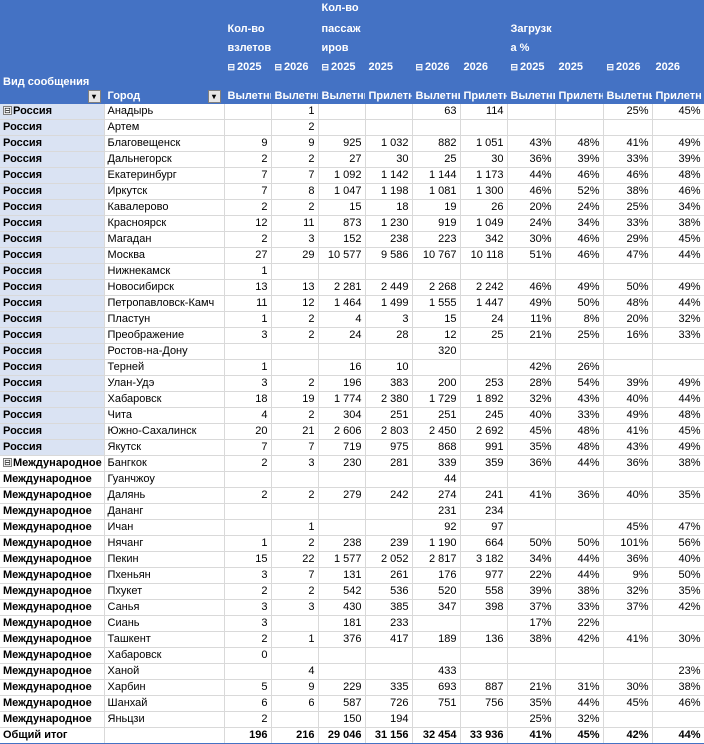 Image resolution: width=704 pixels, height=744 pixels. What do you see at coordinates (232, 67) in the screenshot?
I see `collapse-icon: ⊟` at bounding box center [232, 67].